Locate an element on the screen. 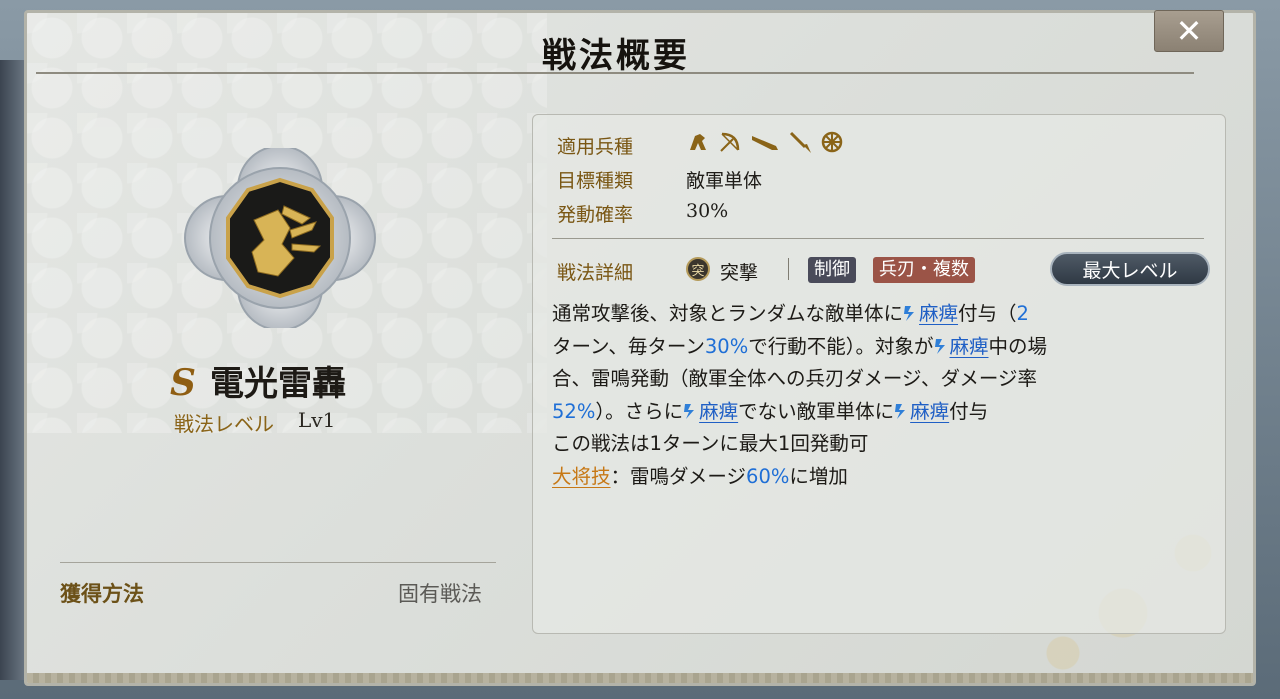 The height and width of the screenshot is (699, 1280). close-icon: ✕ is located at coordinates (1189, 31).